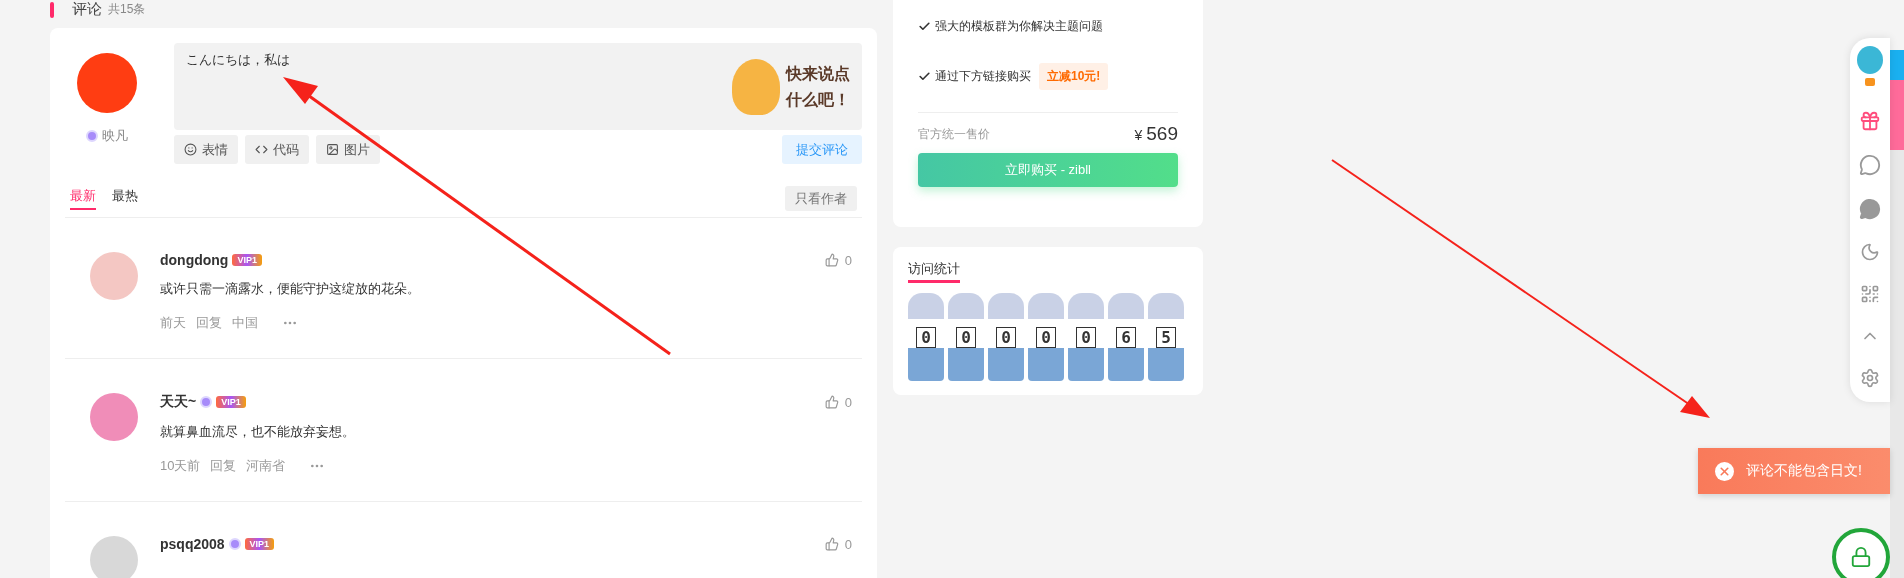 The image size is (1904, 578). I want to click on comment-count: 共15条, so click(127, 9).